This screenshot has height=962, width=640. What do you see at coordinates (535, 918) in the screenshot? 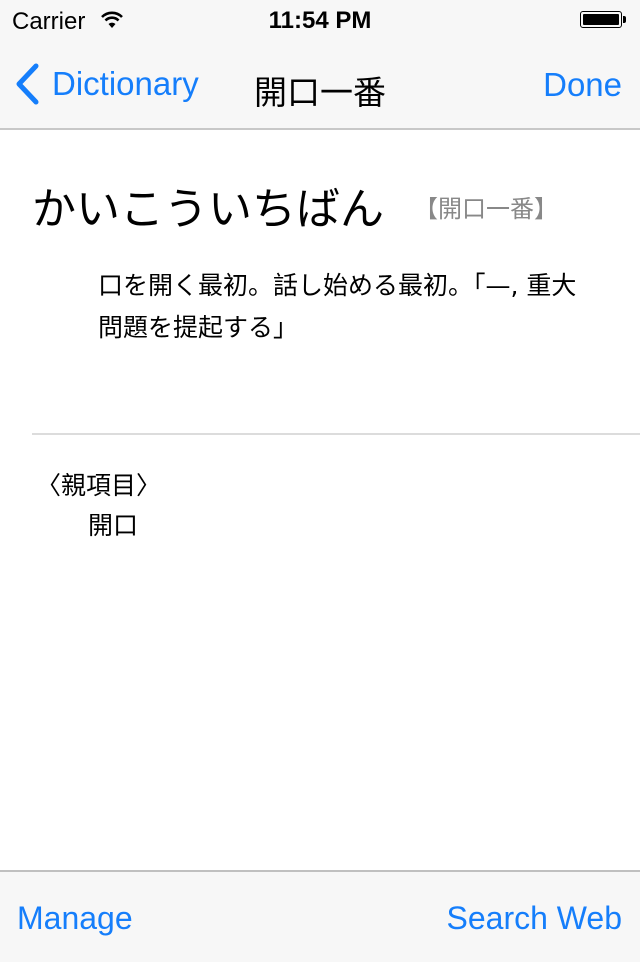
I see `search-web-button: Search Web` at bounding box center [535, 918].